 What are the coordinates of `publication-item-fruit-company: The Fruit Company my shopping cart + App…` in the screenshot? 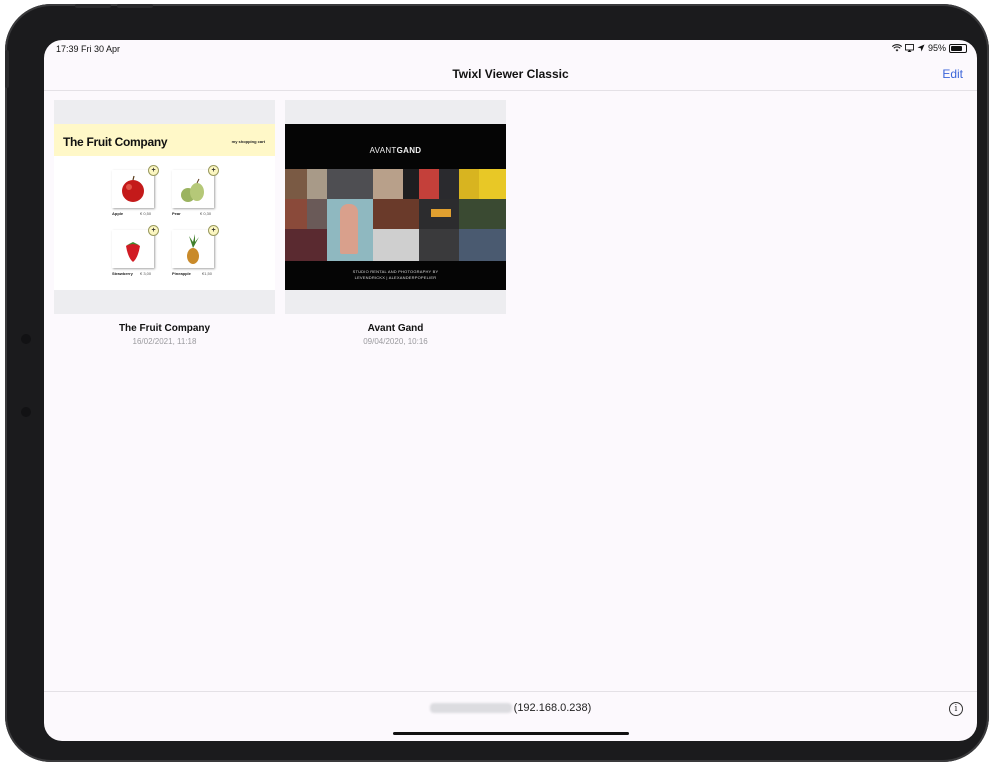 It's located at (164, 223).